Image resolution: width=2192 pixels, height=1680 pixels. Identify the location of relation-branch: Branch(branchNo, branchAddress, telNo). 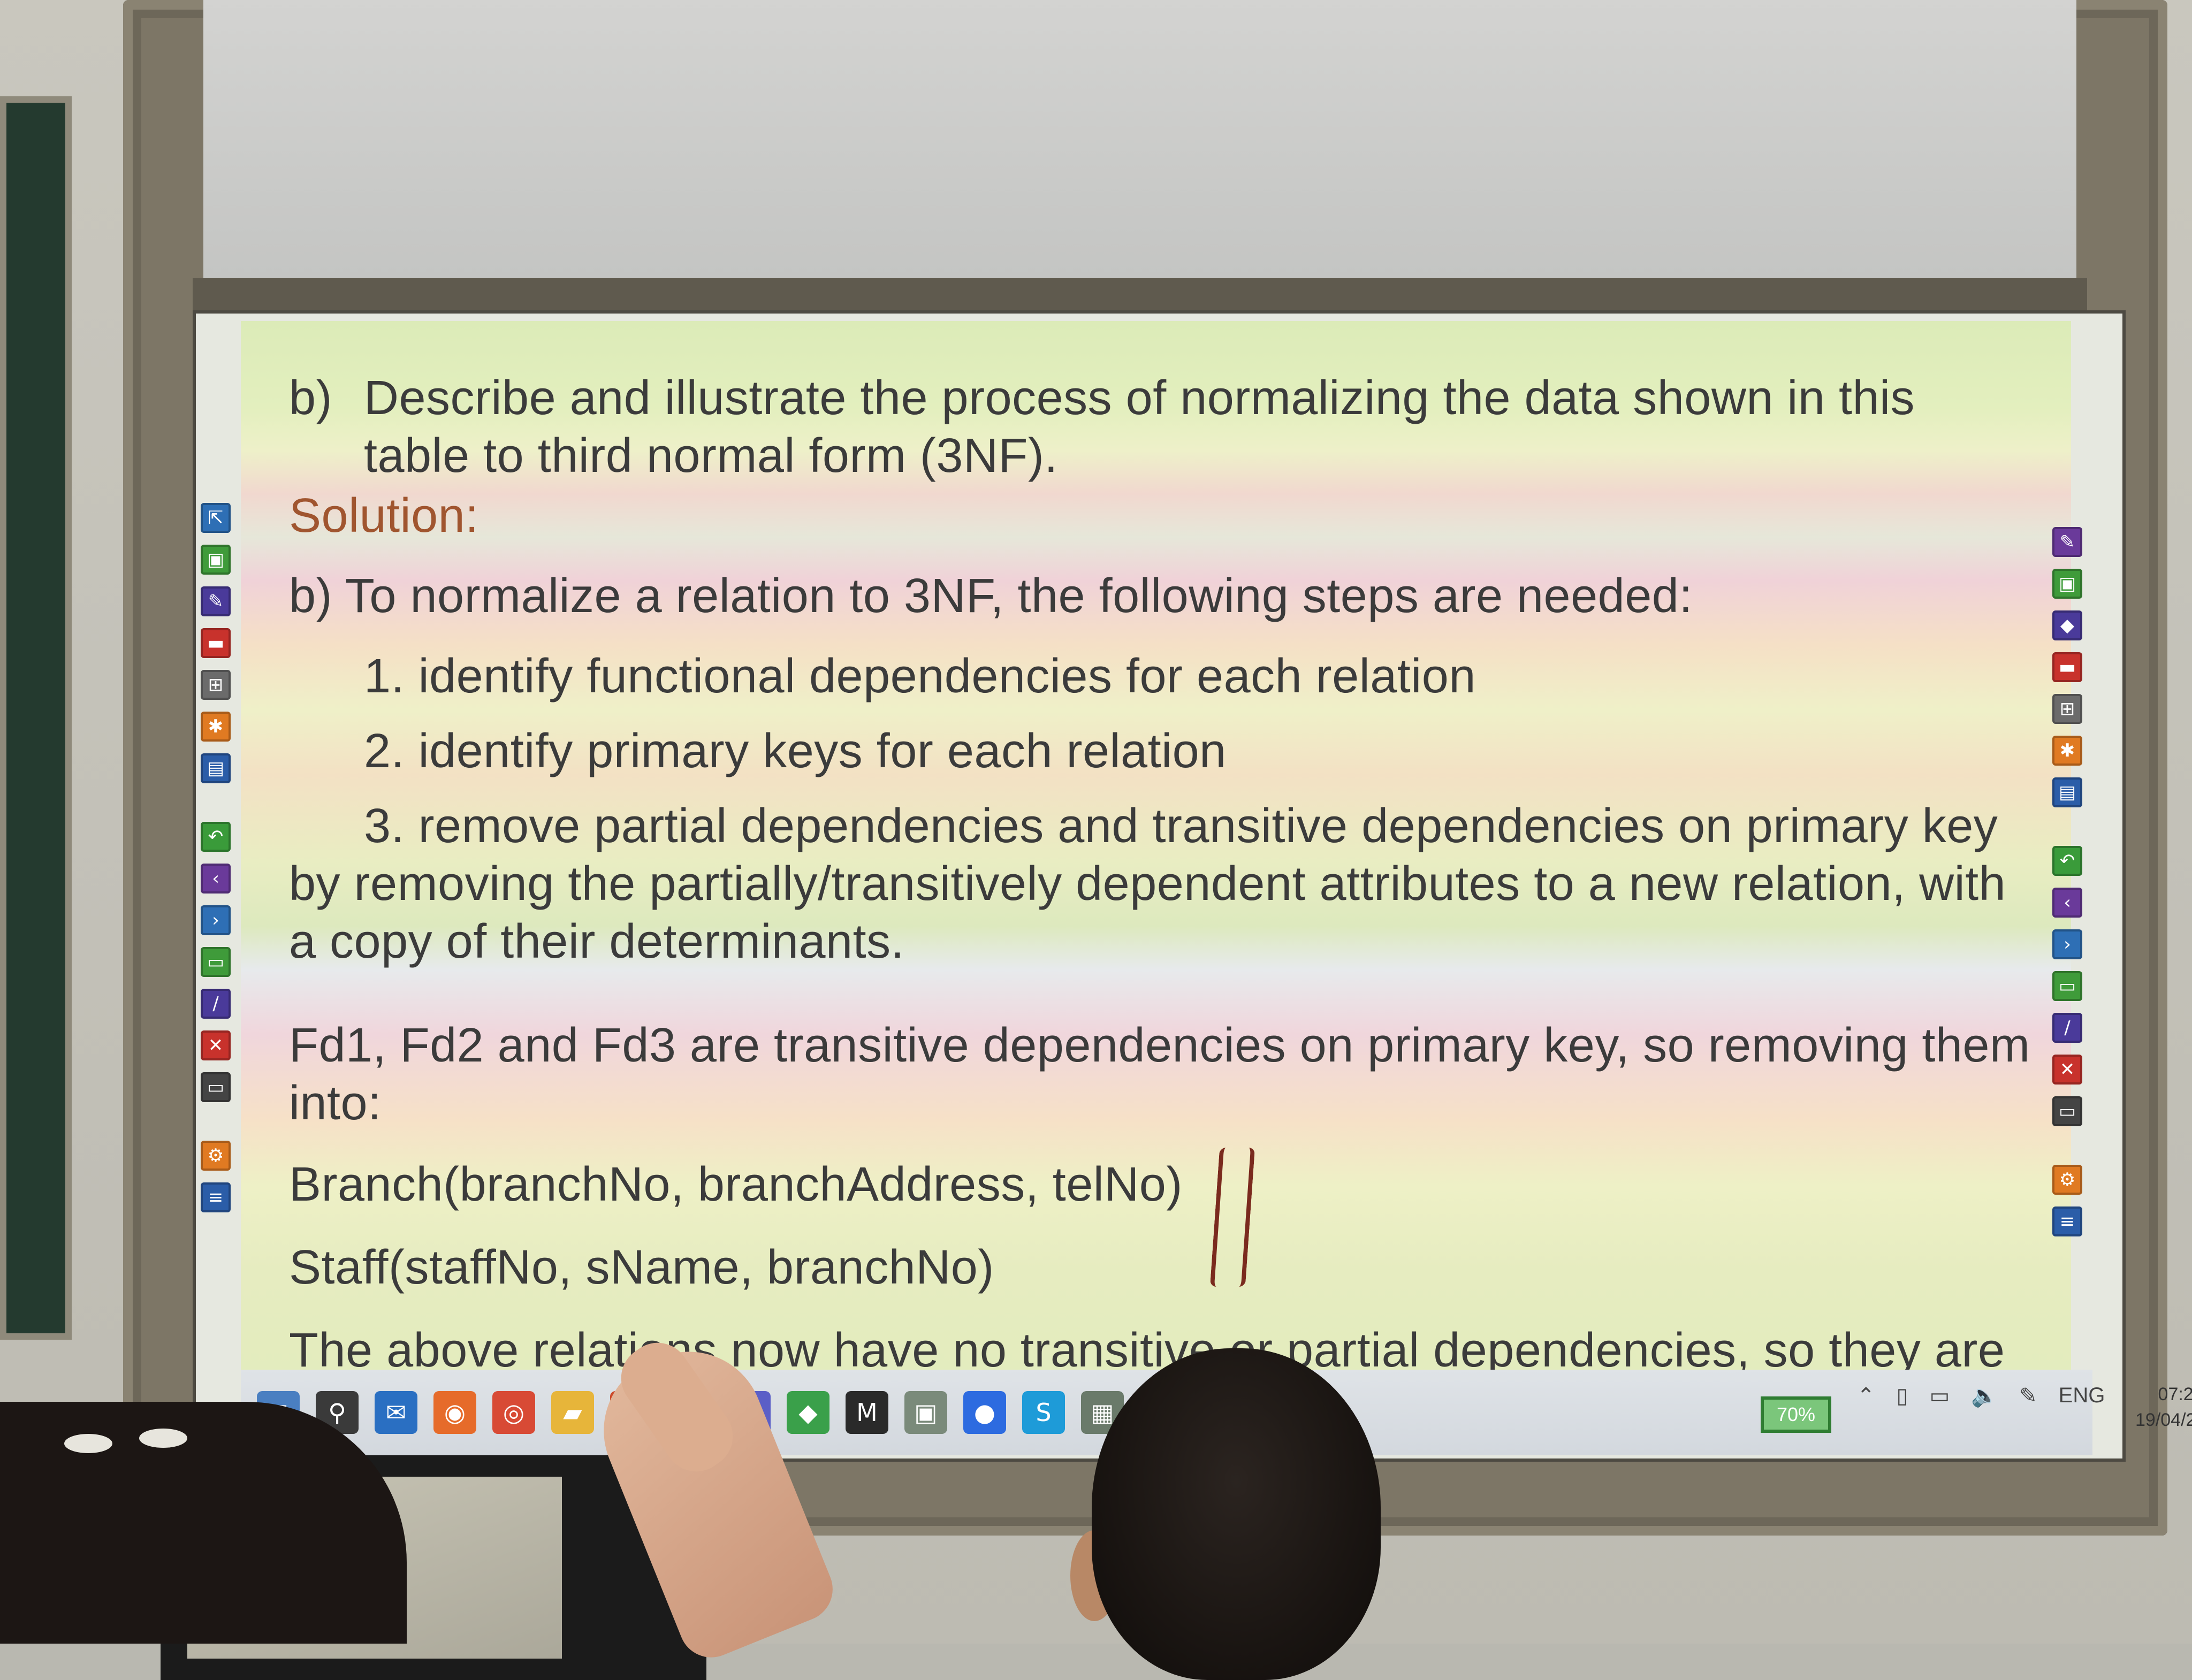
(736, 1184).